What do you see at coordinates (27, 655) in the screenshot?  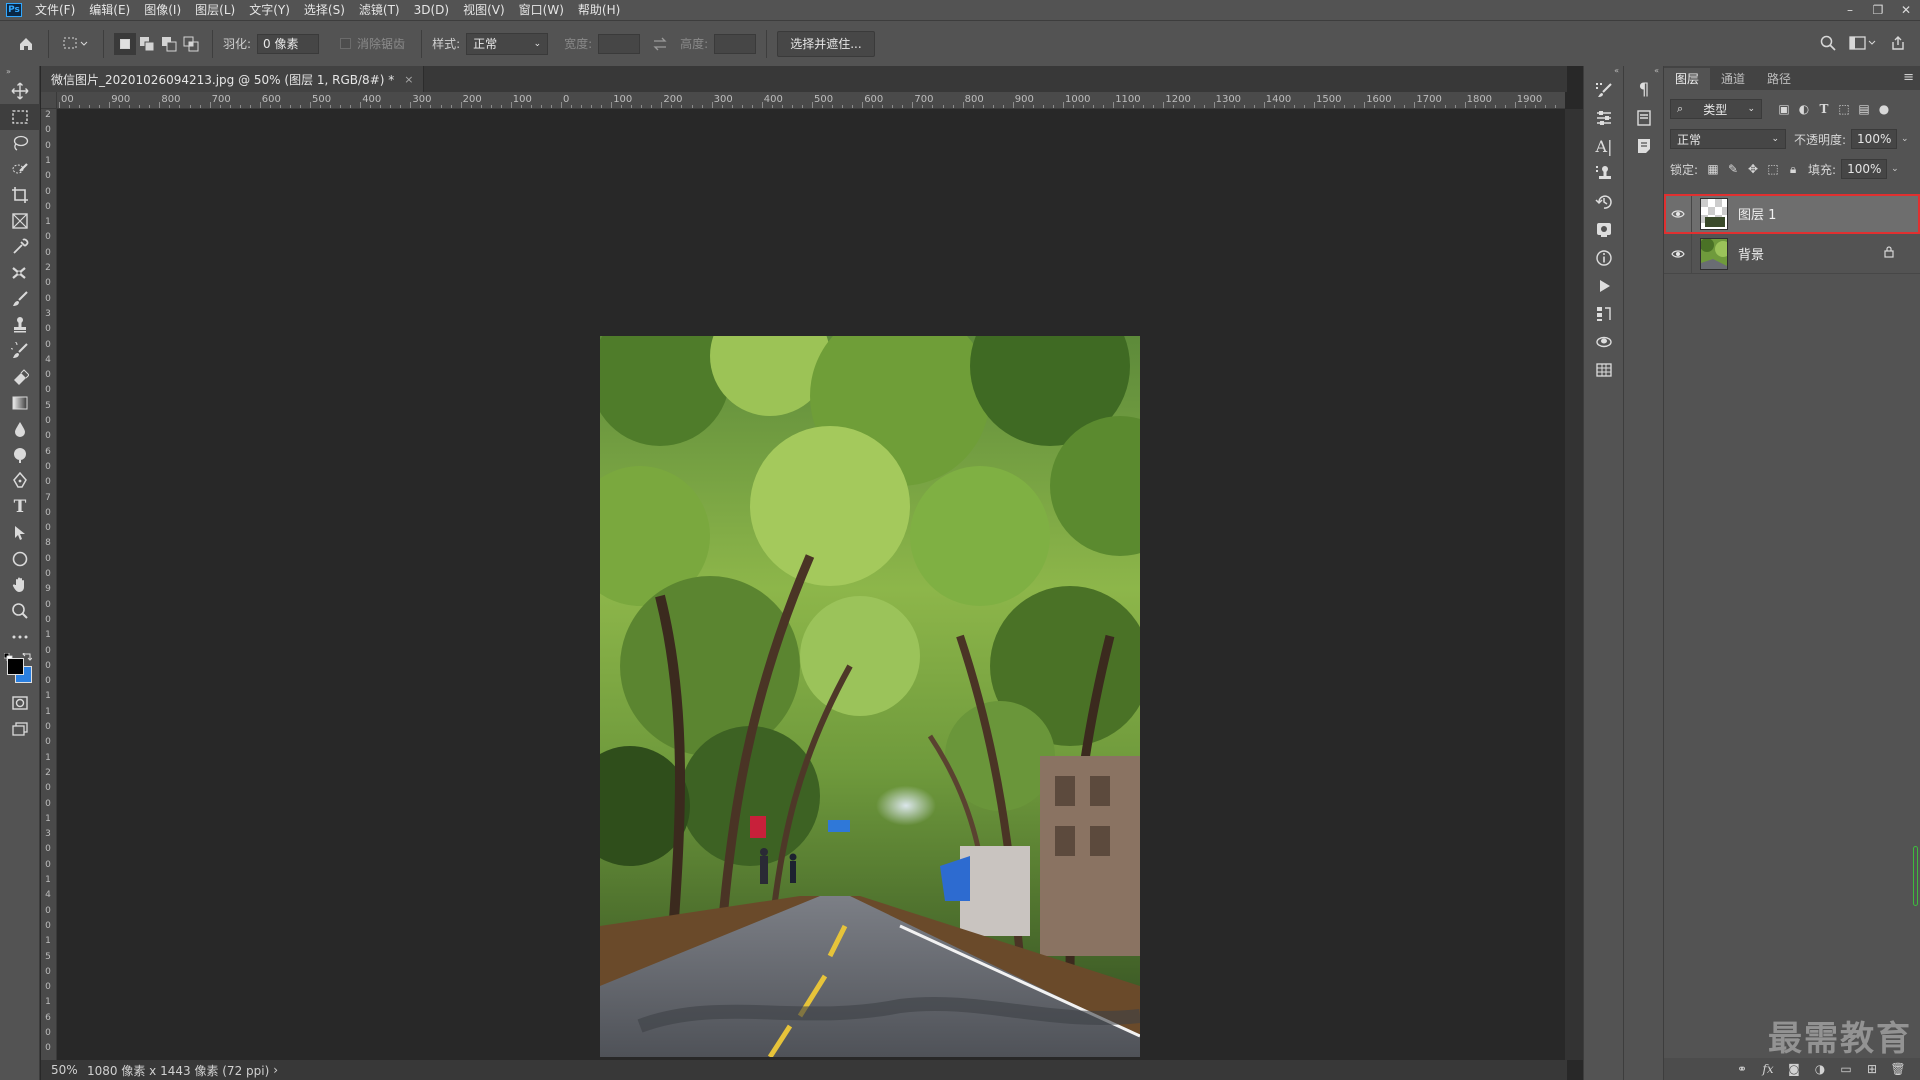 I see `swap-colors-icon` at bounding box center [27, 655].